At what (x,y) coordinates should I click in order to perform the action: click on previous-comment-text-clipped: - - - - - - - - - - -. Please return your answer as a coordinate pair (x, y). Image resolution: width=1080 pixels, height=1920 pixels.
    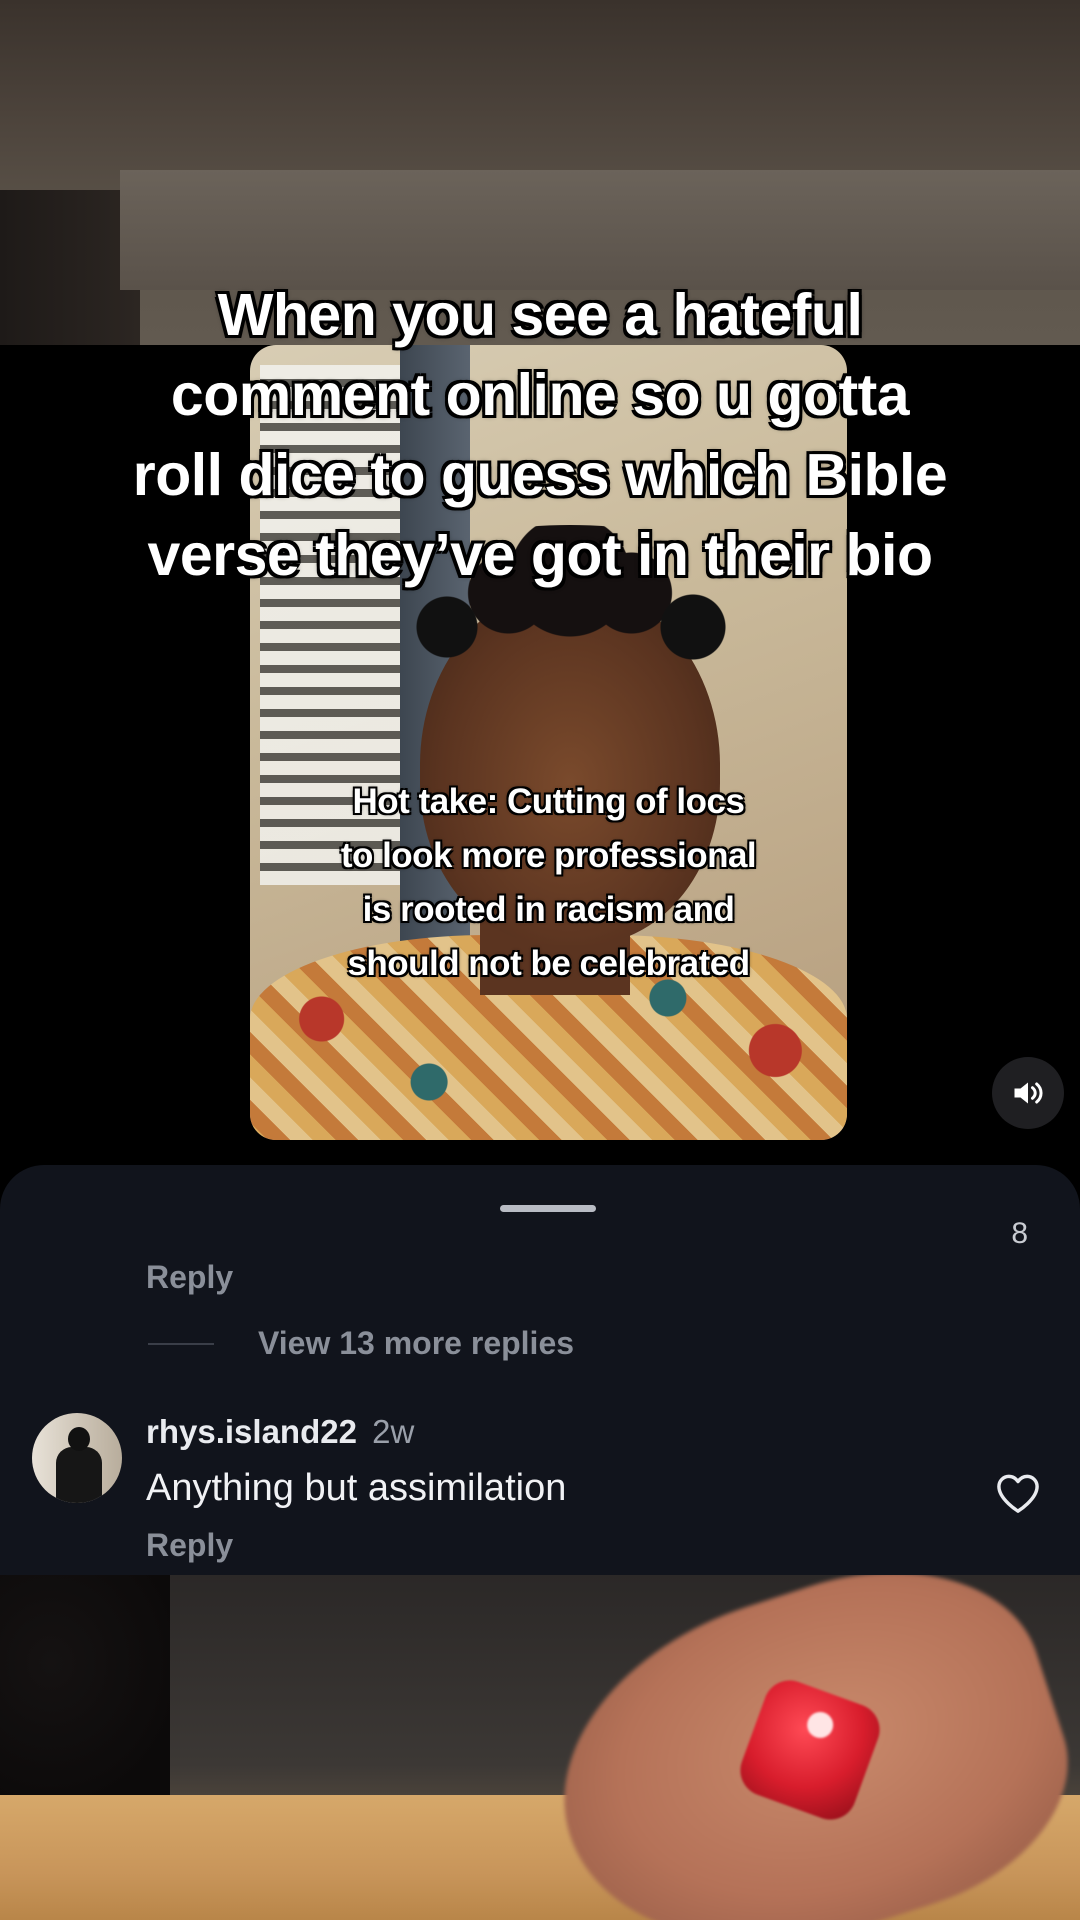
    Looking at the image, I should click on (336, 1231).